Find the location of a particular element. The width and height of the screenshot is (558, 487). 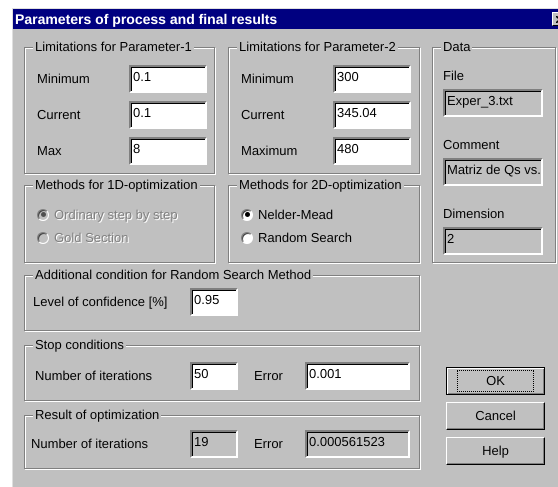

group-title: Result of optimization is located at coordinates (97, 415).